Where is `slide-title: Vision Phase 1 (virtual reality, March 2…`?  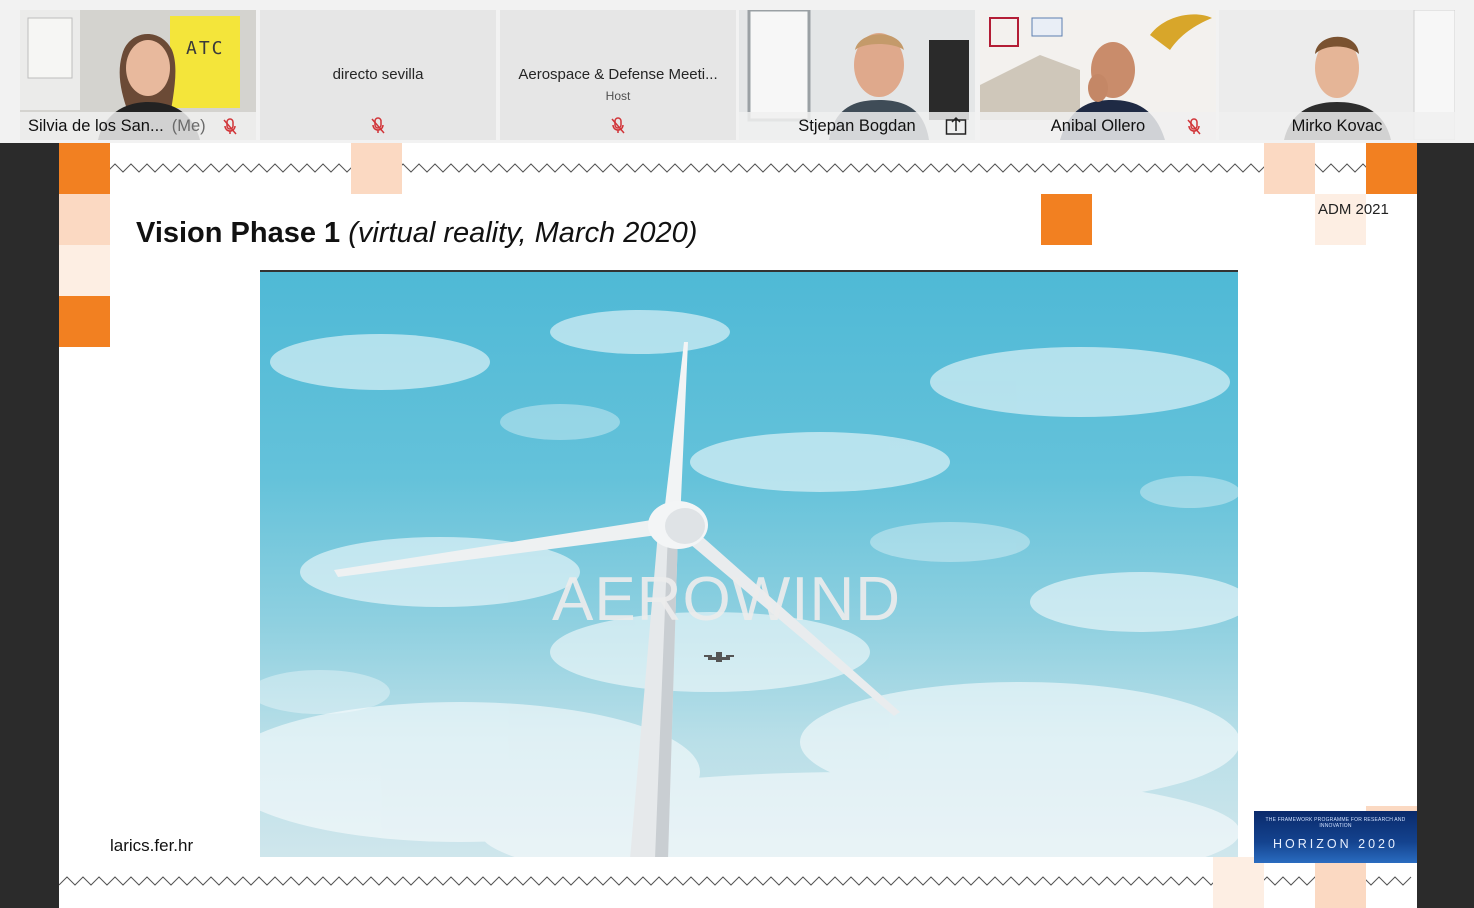 slide-title: Vision Phase 1 (virtual reality, March 2… is located at coordinates (416, 233).